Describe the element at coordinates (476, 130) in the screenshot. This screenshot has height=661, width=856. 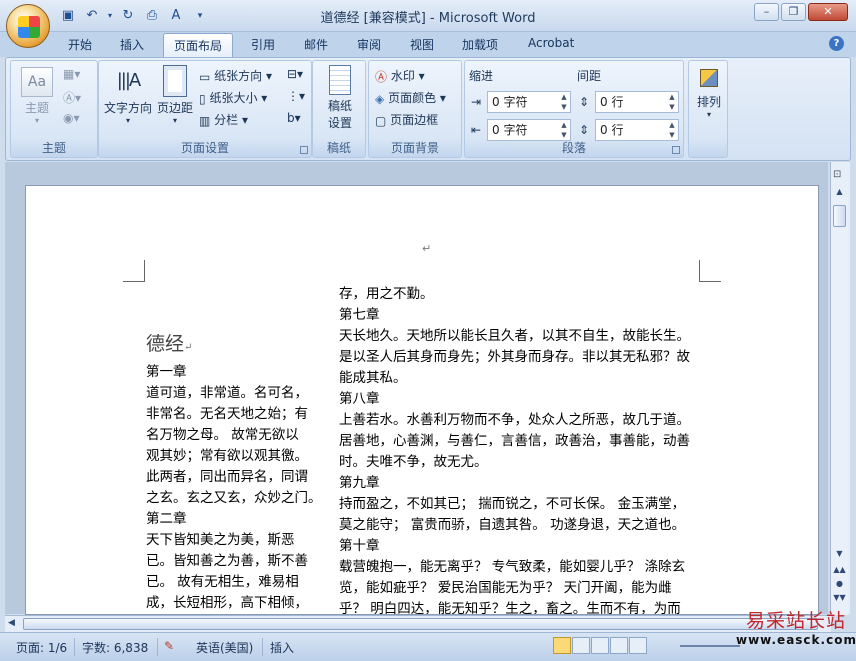
I see `indent-right-icon: ⇤` at that location.